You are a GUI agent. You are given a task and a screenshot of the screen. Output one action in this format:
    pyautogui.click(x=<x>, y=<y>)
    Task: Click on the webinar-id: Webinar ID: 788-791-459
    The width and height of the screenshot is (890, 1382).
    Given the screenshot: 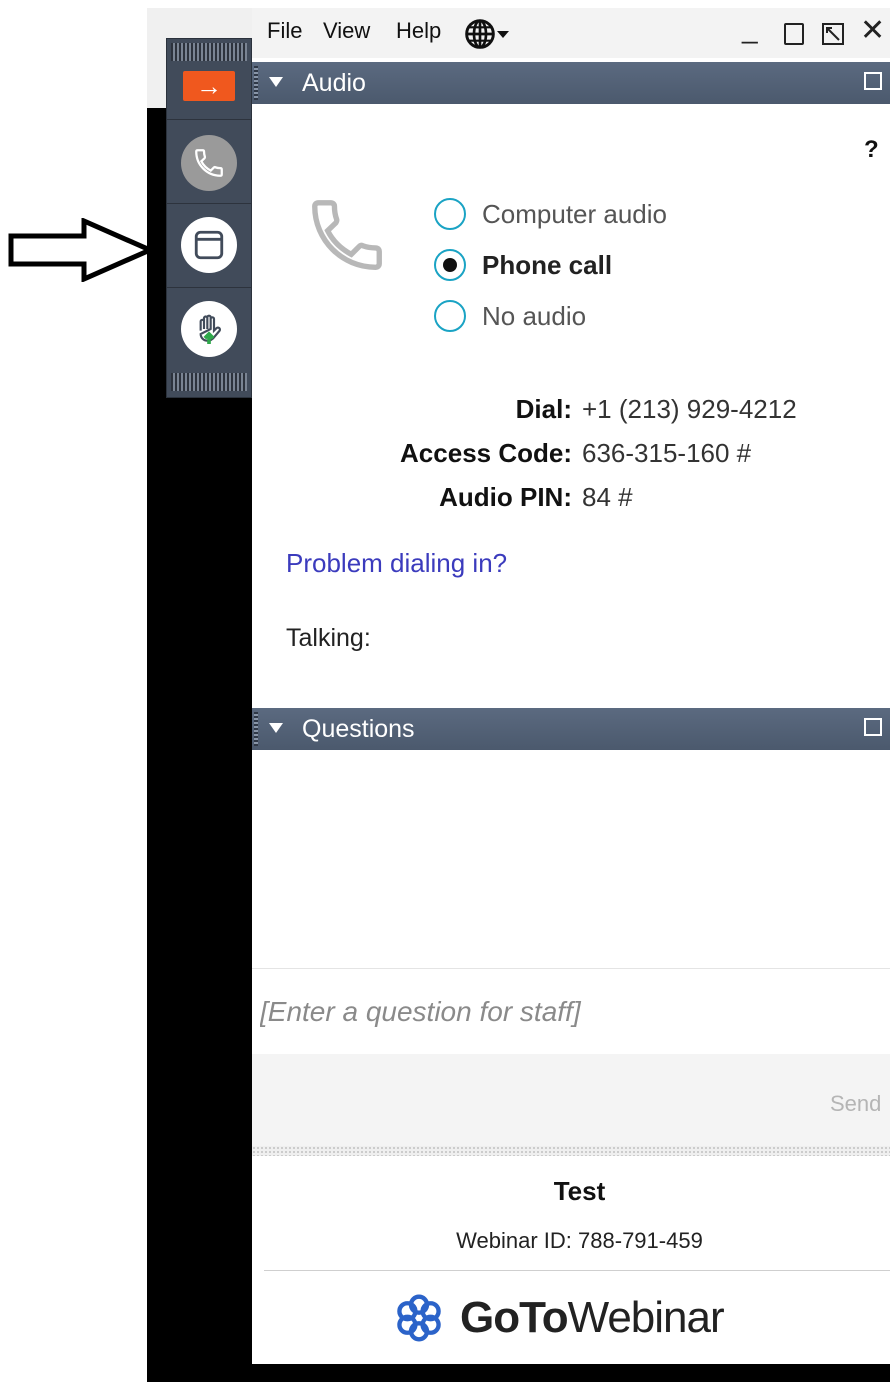 What is the action you would take?
    pyautogui.click(x=579, y=1240)
    